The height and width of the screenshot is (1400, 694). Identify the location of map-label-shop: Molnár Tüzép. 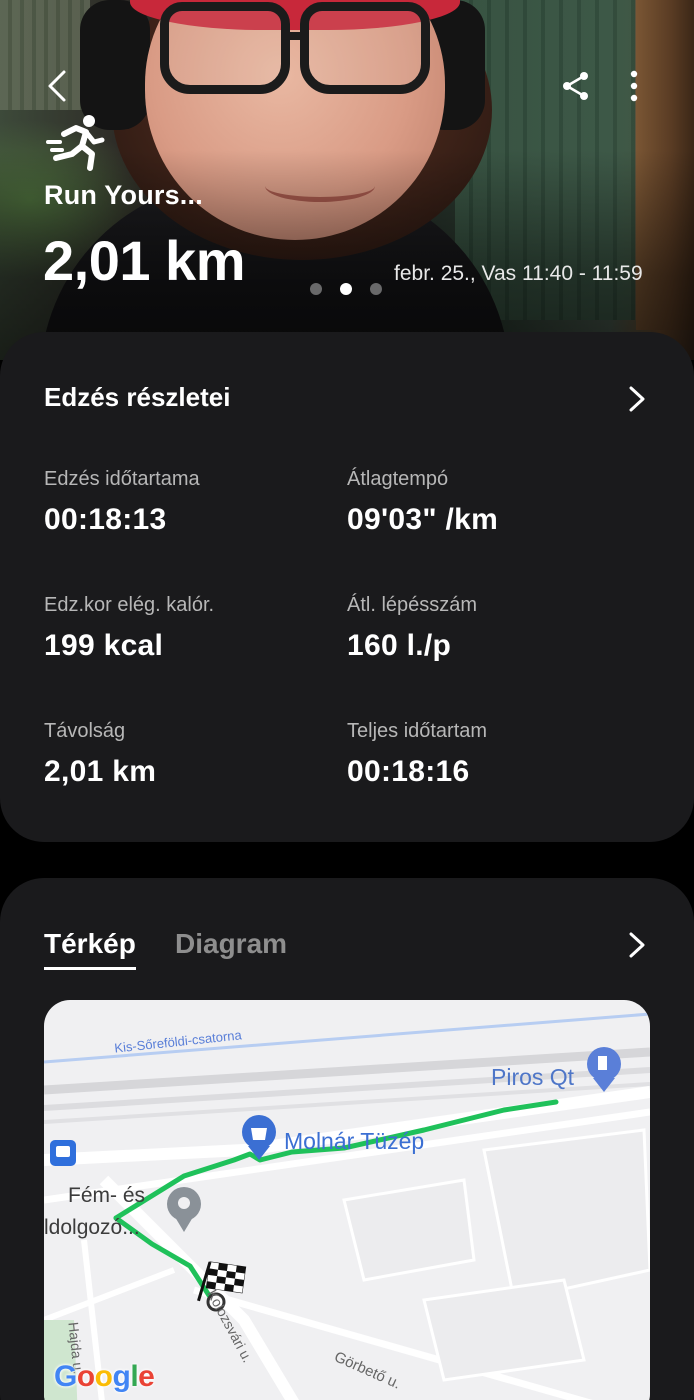
(354, 1141).